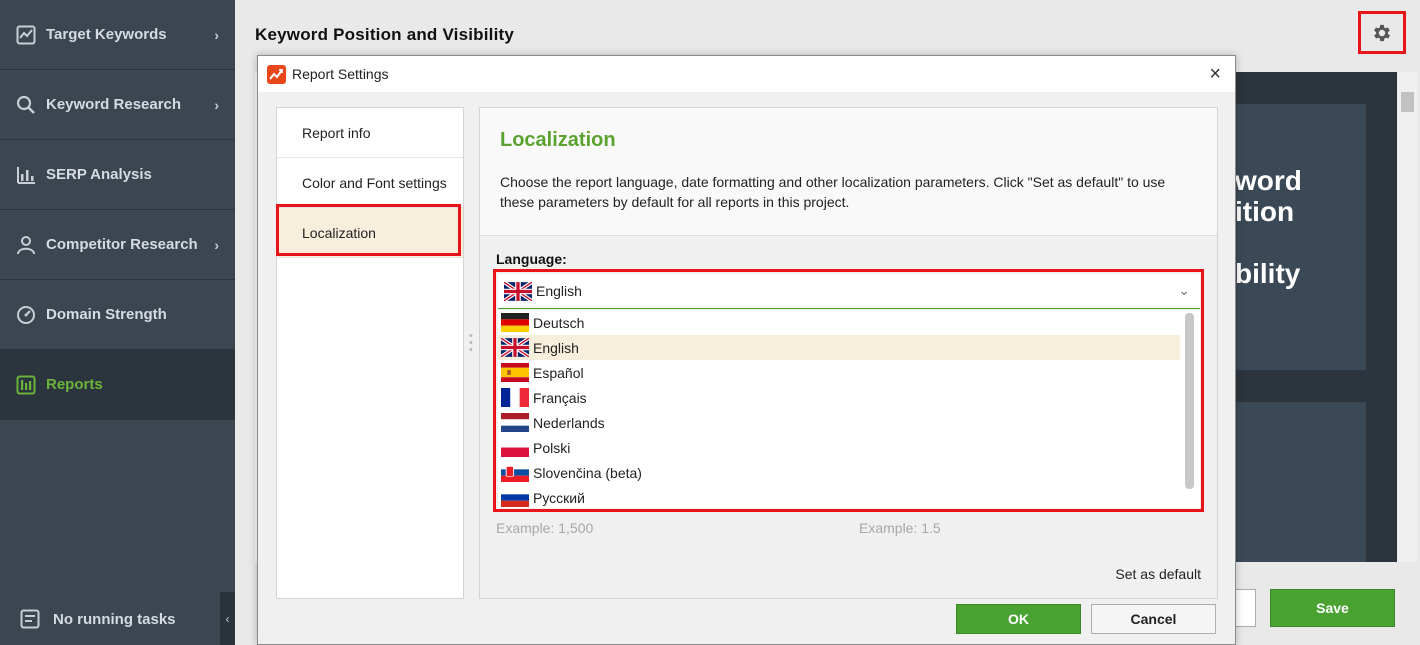  I want to click on save-button: Save, so click(1332, 608).